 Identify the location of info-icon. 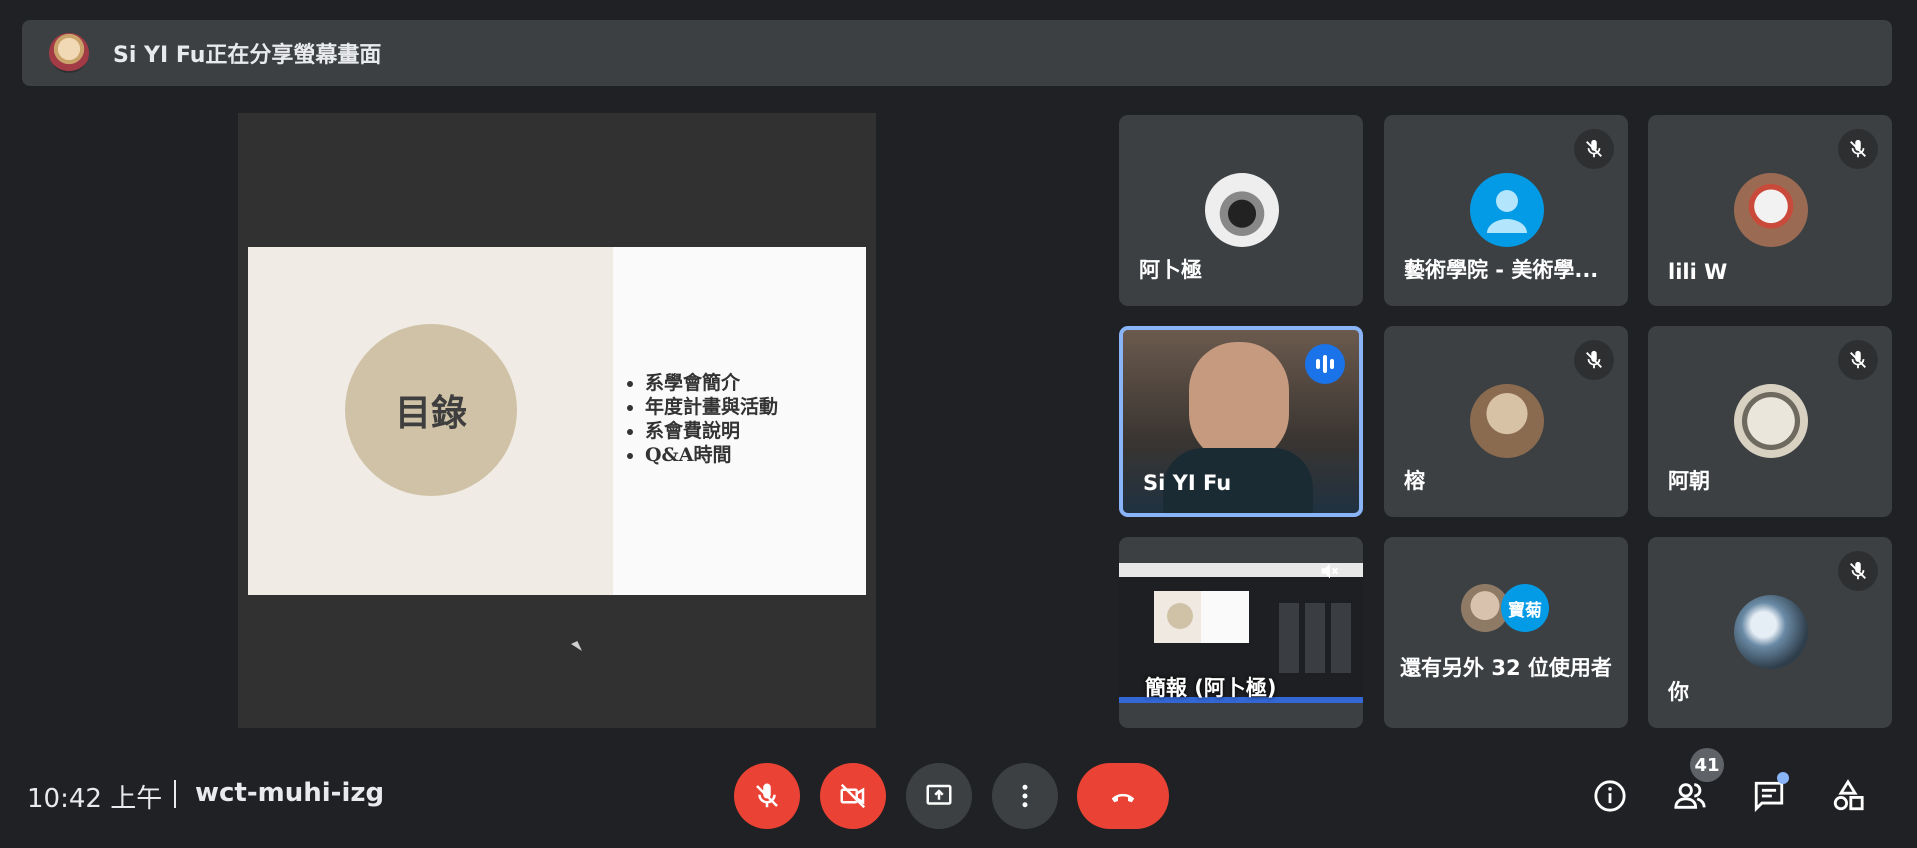
(1610, 796).